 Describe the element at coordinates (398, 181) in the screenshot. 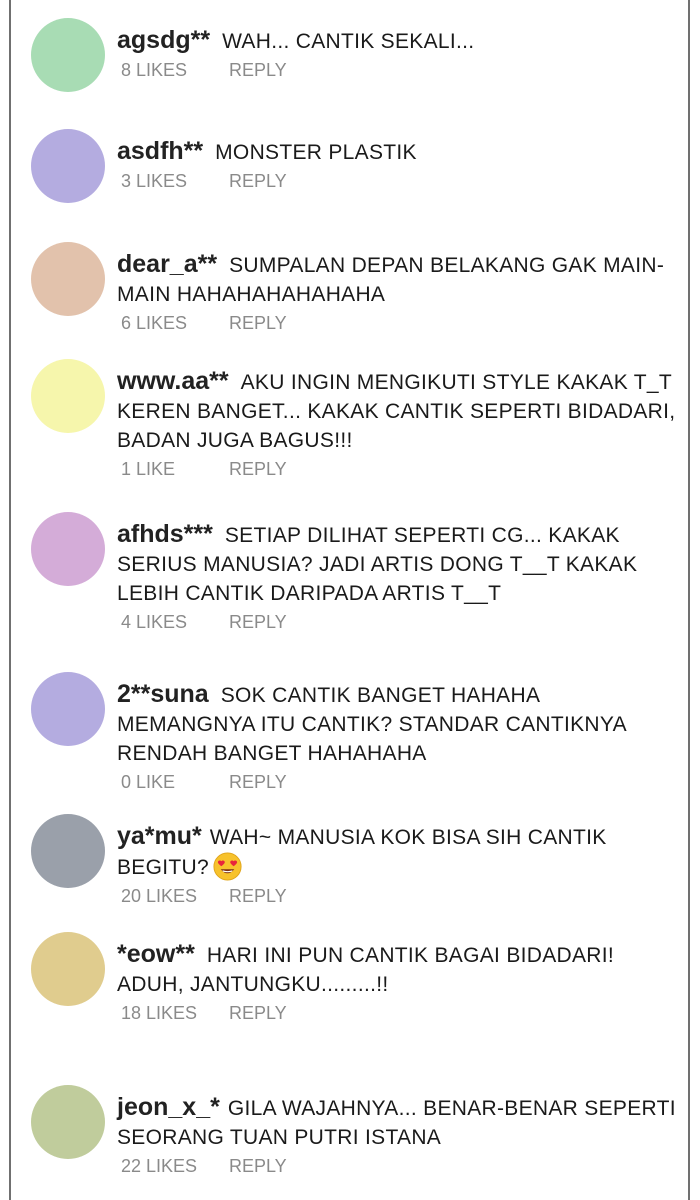

I see `comment-meta: 3 LIKES REPLY` at that location.